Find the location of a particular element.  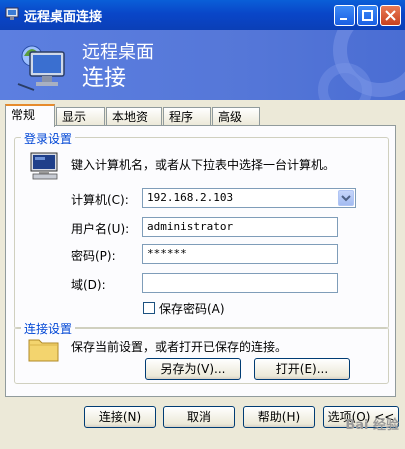

tab-general: 常规 is located at coordinates (30, 115).